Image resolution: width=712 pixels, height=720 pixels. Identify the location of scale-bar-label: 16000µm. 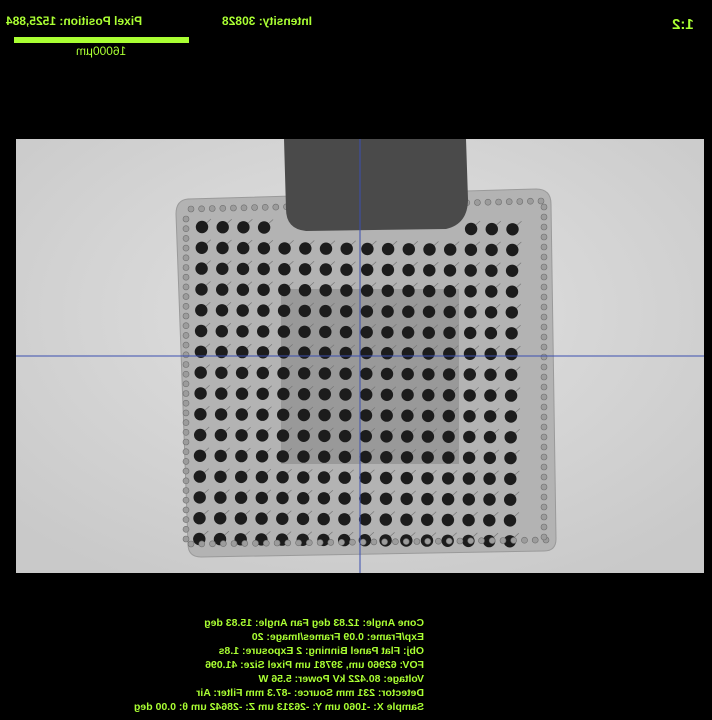
(101, 51).